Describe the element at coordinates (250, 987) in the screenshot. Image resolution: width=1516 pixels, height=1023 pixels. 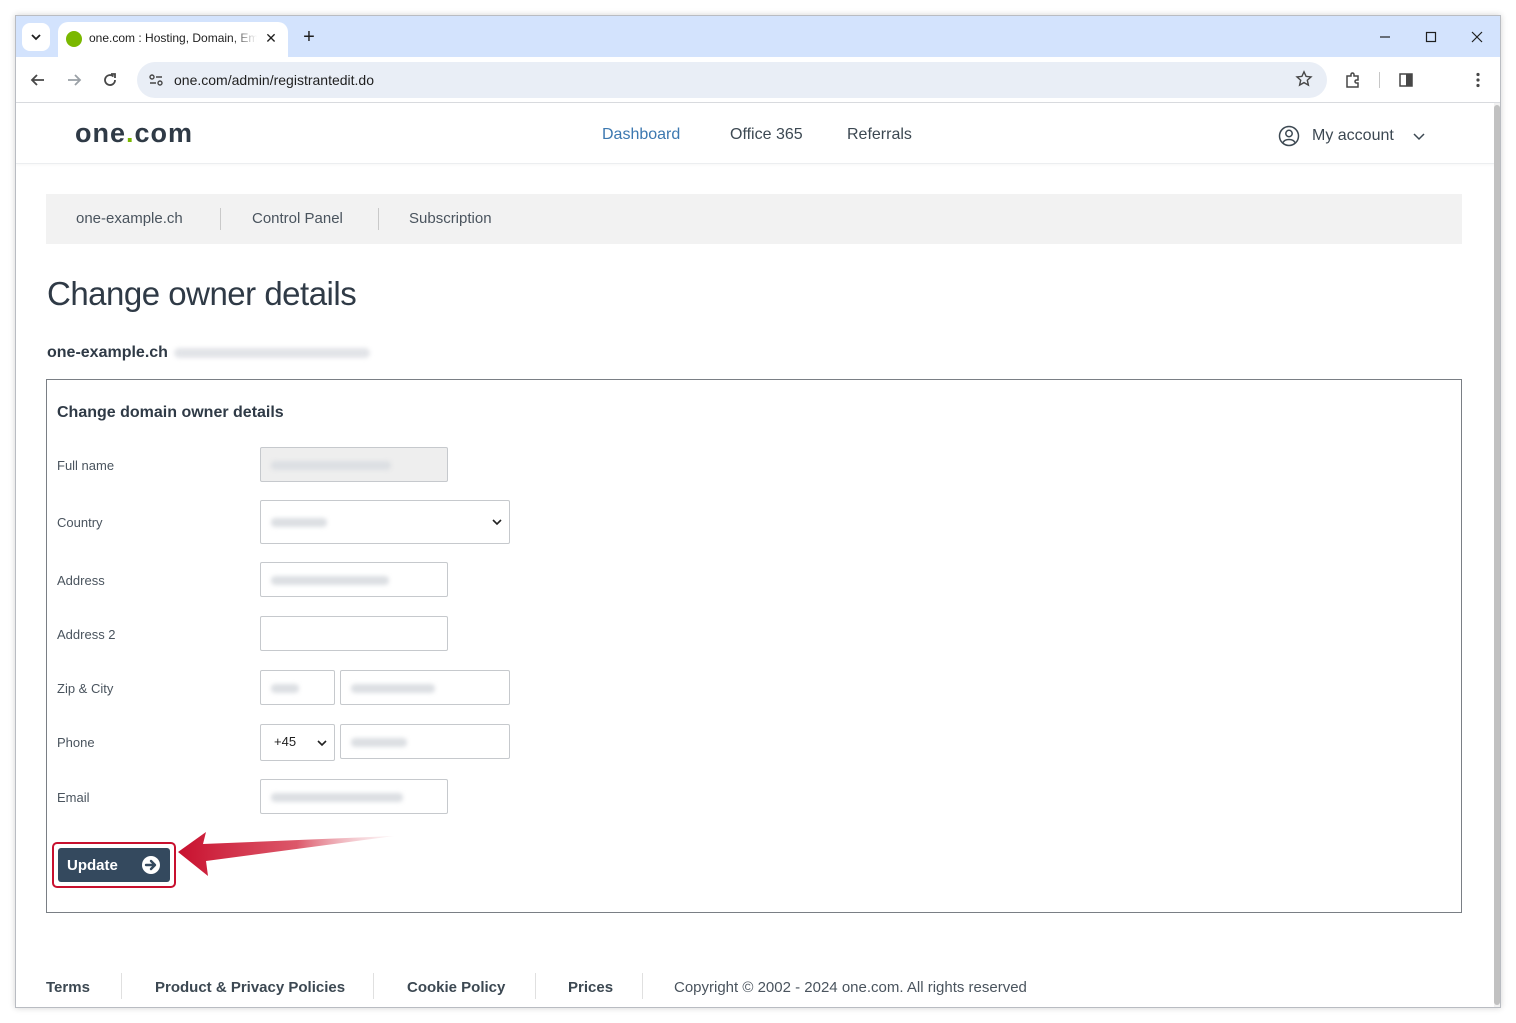
I see `footer-policies-link: Product & Privacy Policies` at that location.